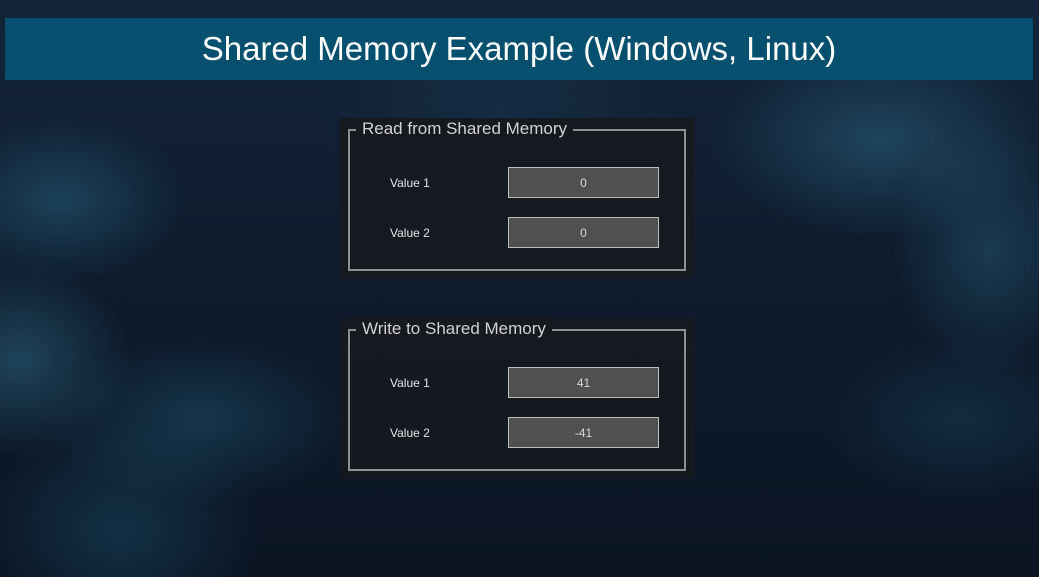  What do you see at coordinates (583, 432) in the screenshot?
I see `write-value2-field` at bounding box center [583, 432].